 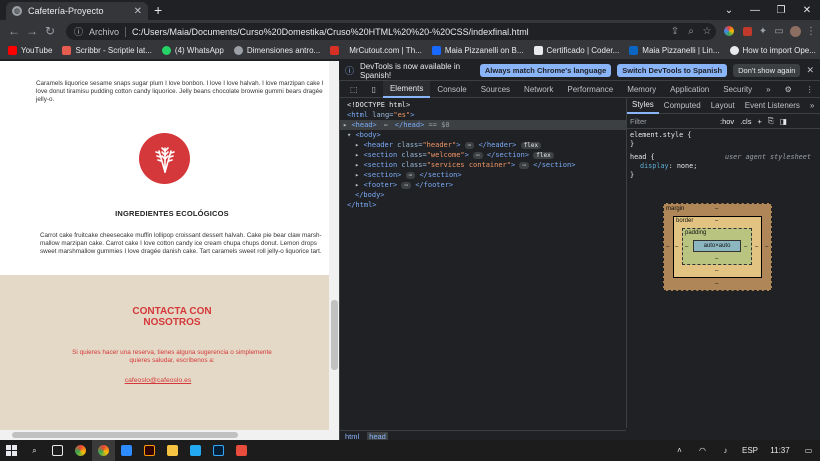 I want to click on bookmark-youtube: YouTube, so click(x=30, y=50).